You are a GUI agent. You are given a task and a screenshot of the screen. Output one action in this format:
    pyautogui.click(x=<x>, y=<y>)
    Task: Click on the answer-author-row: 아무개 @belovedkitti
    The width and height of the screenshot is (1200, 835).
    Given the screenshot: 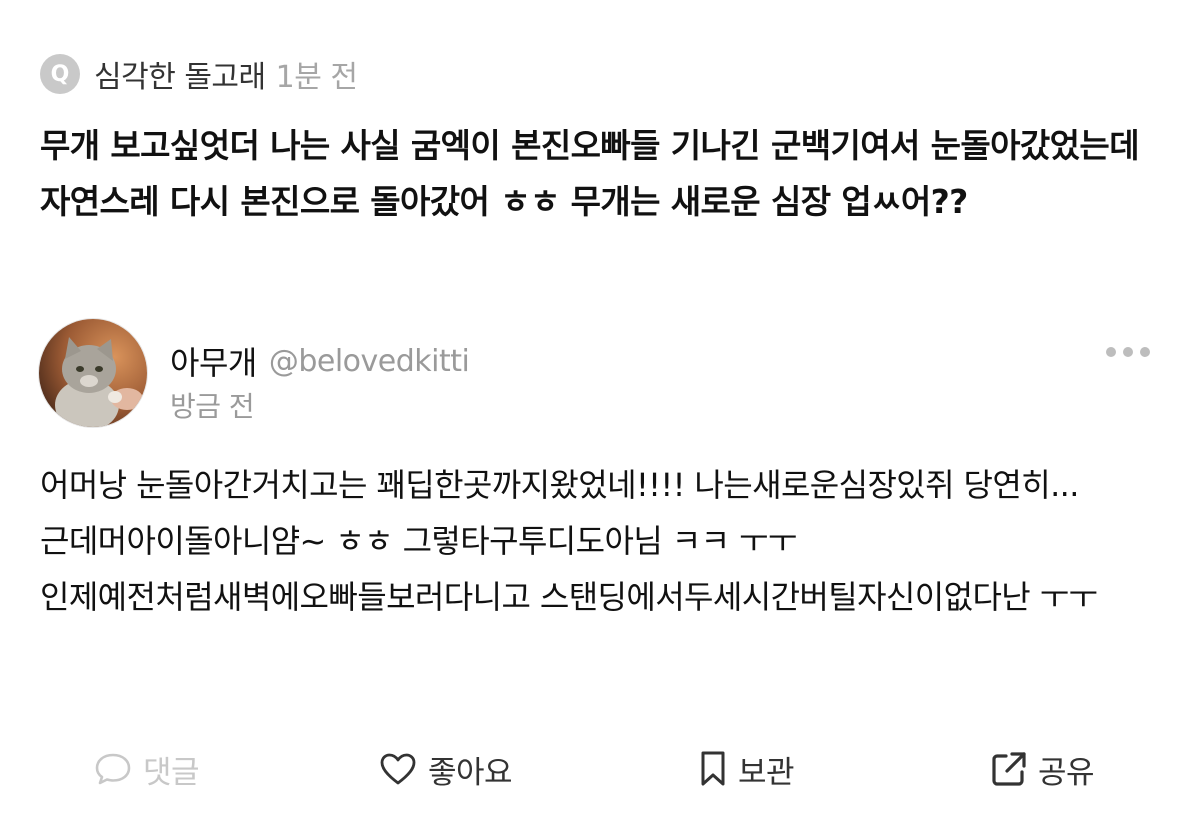 What is the action you would take?
    pyautogui.click(x=320, y=361)
    